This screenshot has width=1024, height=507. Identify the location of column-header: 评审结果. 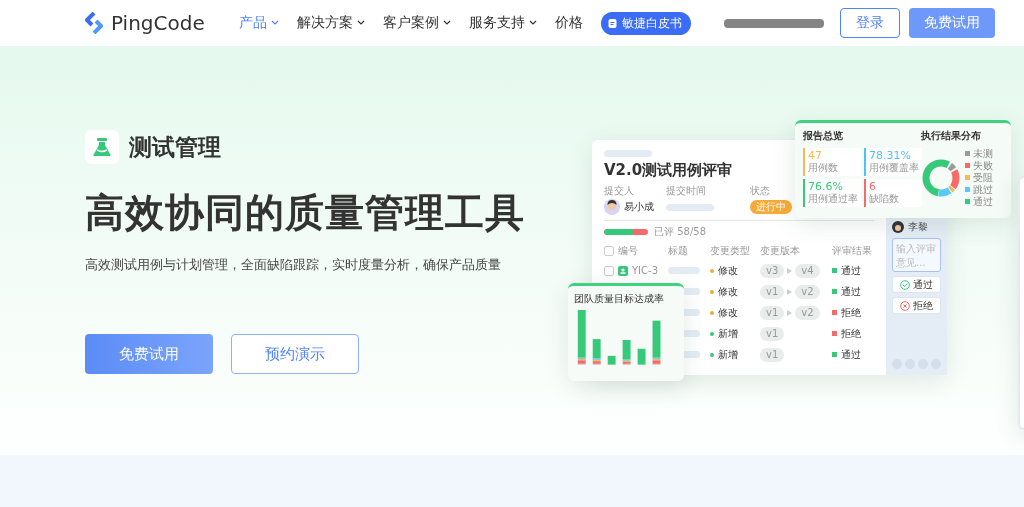
(852, 251).